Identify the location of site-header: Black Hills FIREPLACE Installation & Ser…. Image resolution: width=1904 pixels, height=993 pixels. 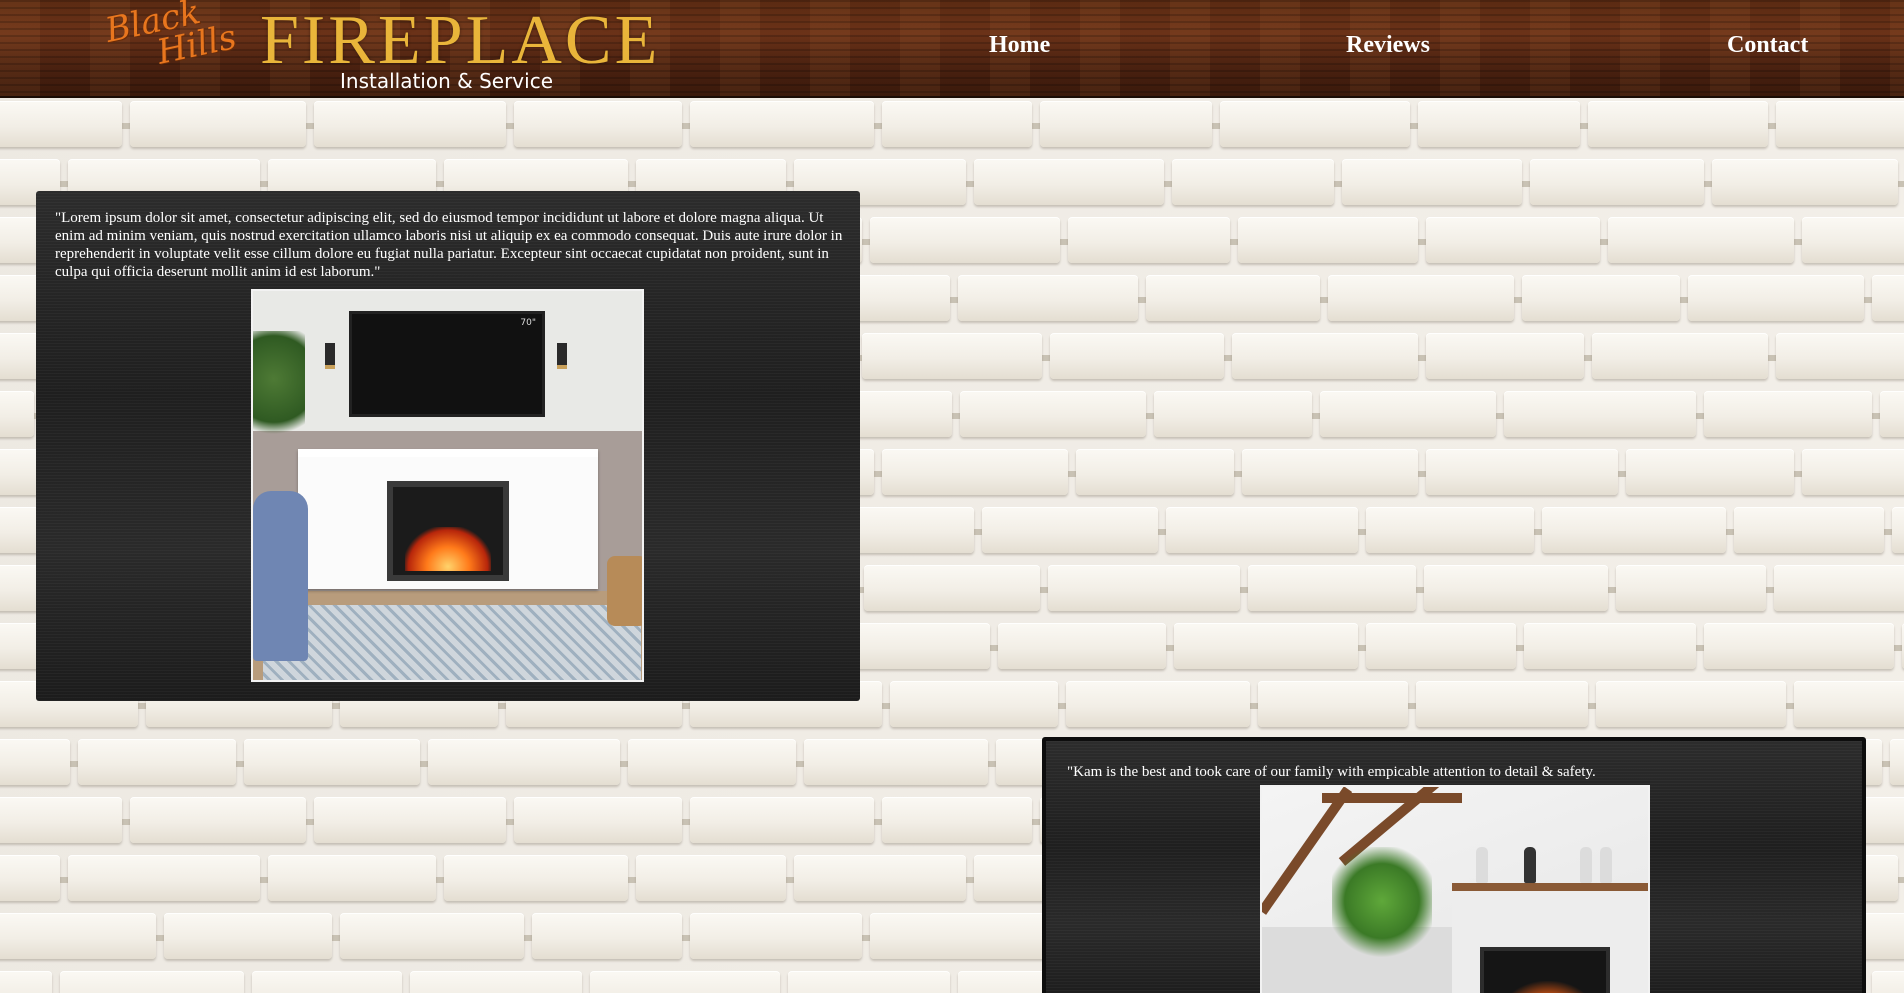
(952, 49).